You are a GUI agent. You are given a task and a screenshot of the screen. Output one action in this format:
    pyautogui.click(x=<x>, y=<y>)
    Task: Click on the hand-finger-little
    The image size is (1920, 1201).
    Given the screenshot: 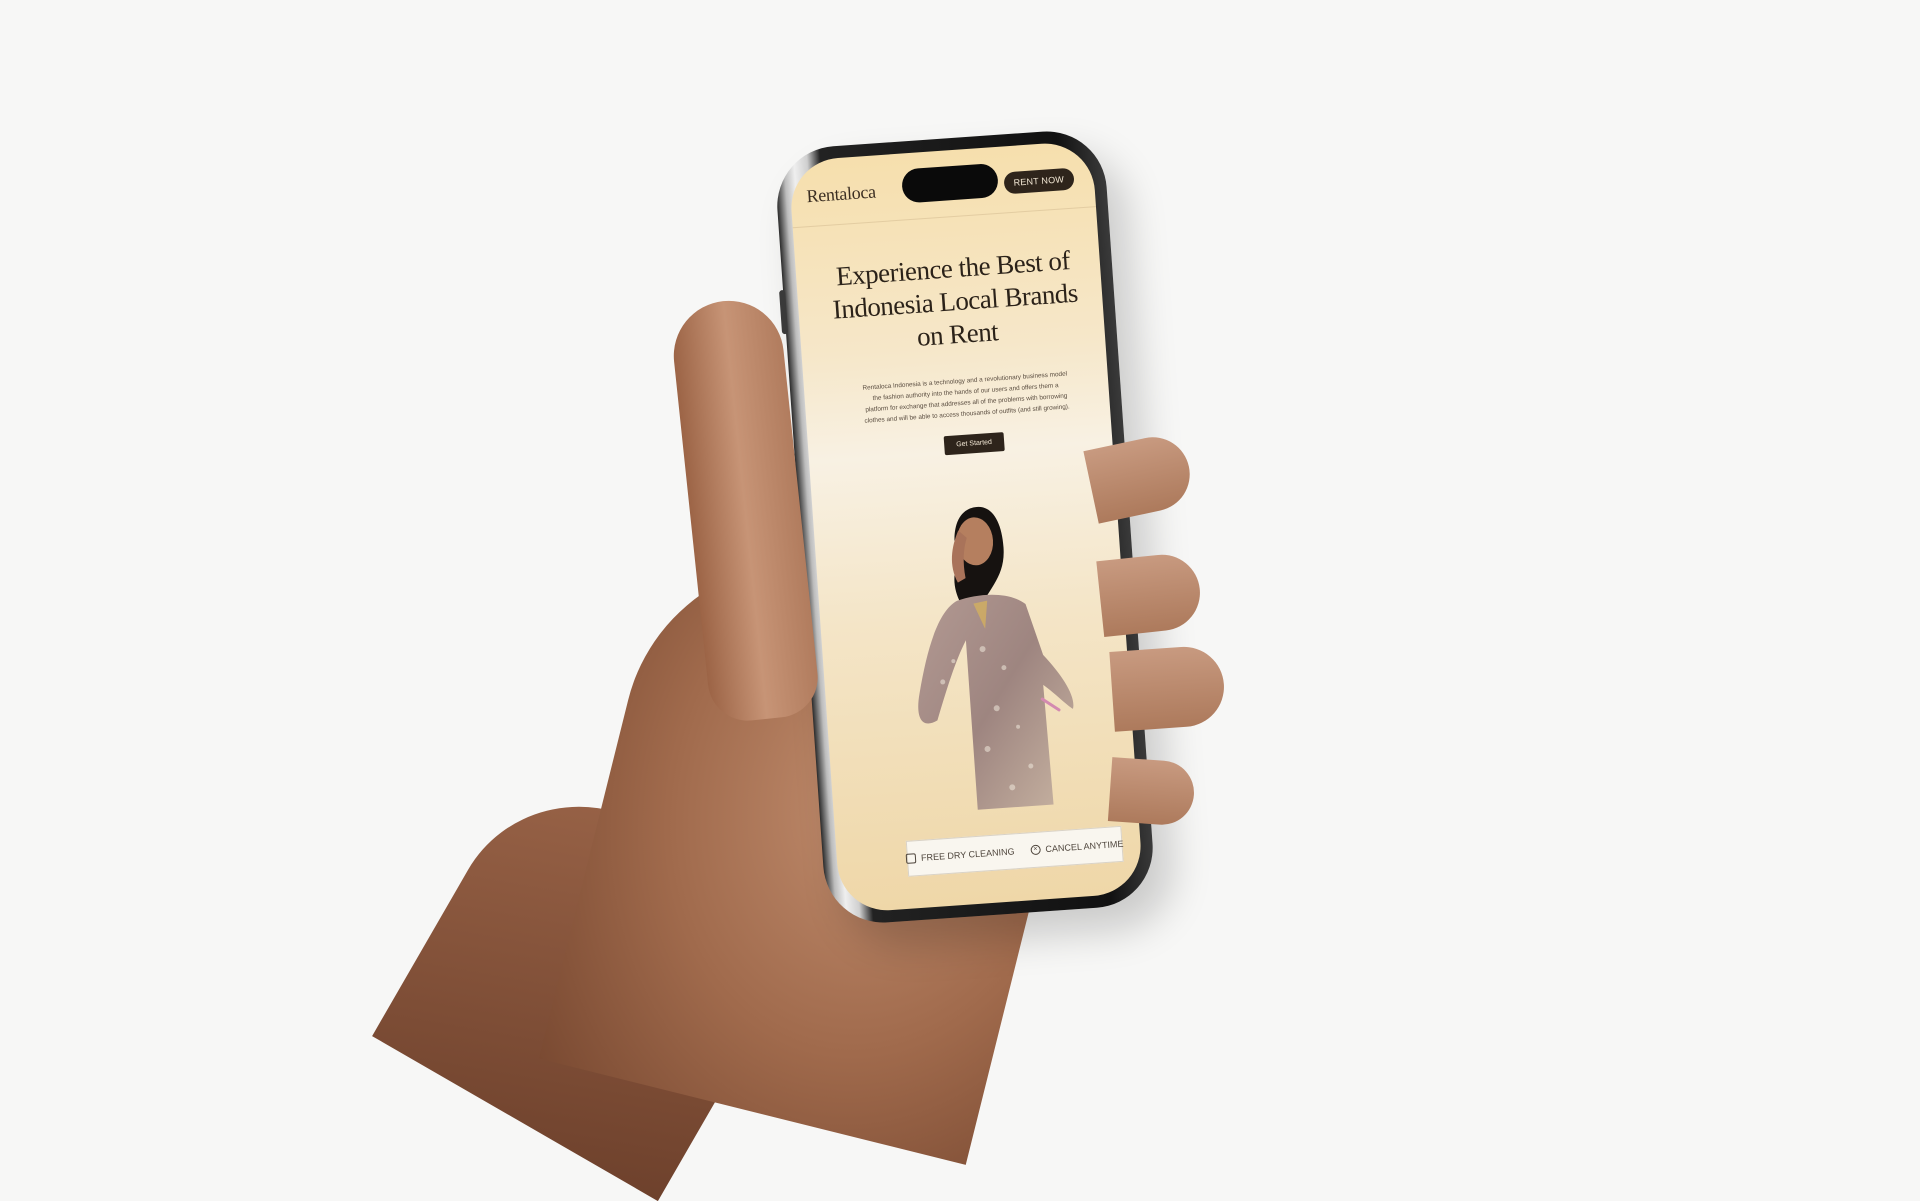 What is the action you would take?
    pyautogui.click(x=1152, y=792)
    